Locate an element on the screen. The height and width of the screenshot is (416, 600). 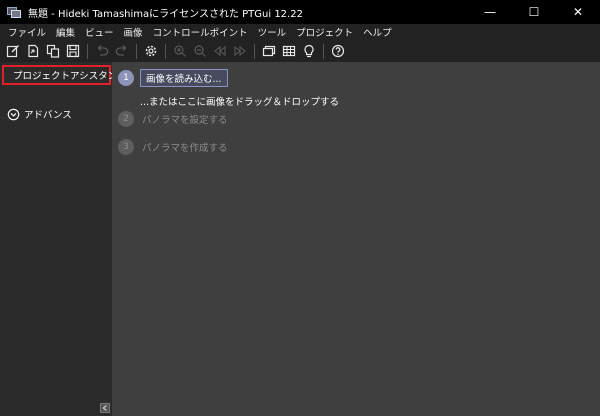
undo-button is located at coordinates (102, 51).